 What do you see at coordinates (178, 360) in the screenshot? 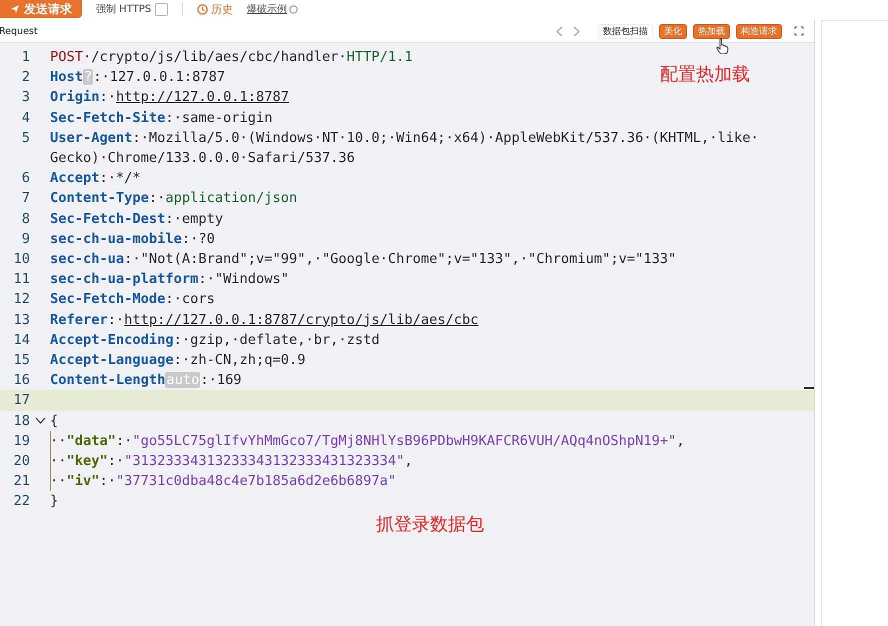
I see `code-line: Accept-Language:·zh-CN,zh;q=0.9` at bounding box center [178, 360].